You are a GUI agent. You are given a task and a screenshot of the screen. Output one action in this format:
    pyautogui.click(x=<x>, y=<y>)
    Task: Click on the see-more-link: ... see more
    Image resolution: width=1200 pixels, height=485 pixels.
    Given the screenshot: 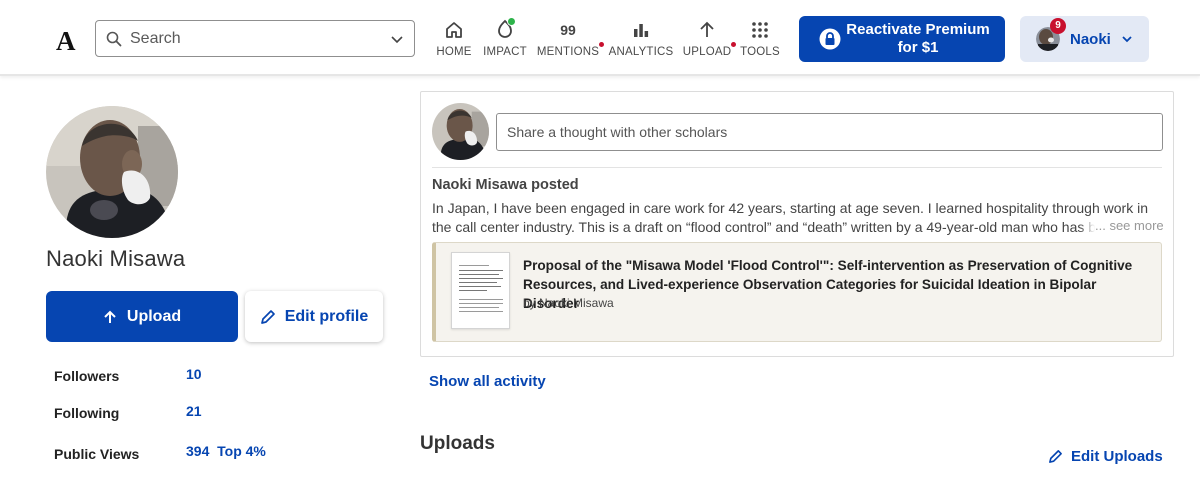 What is the action you would take?
    pyautogui.click(x=1121, y=225)
    